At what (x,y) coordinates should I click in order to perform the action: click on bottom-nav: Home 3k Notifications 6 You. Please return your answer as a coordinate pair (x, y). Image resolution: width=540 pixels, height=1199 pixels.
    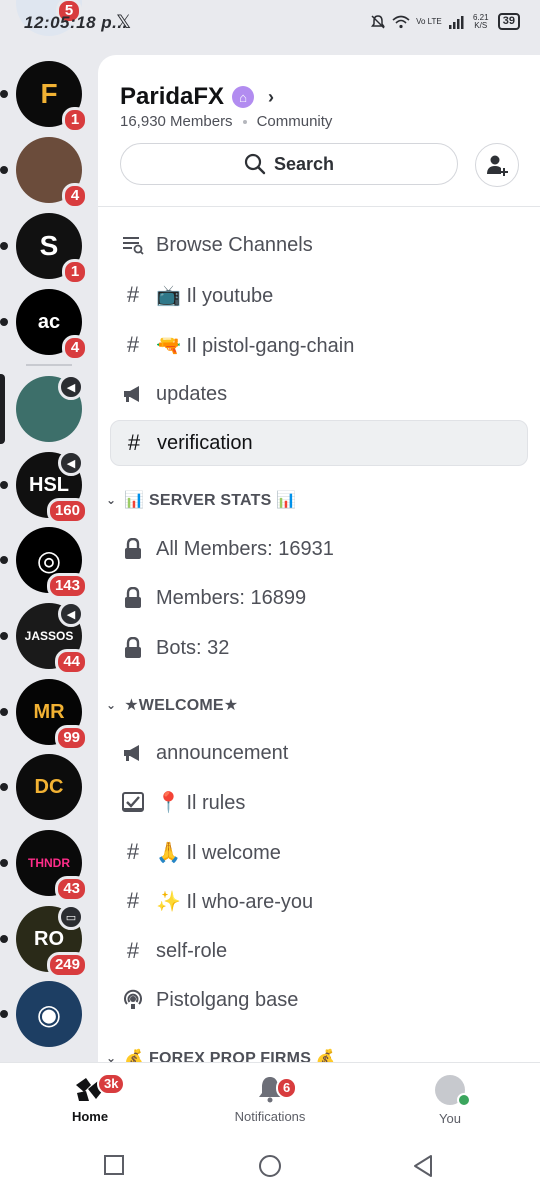
    Looking at the image, I should click on (270, 1101).